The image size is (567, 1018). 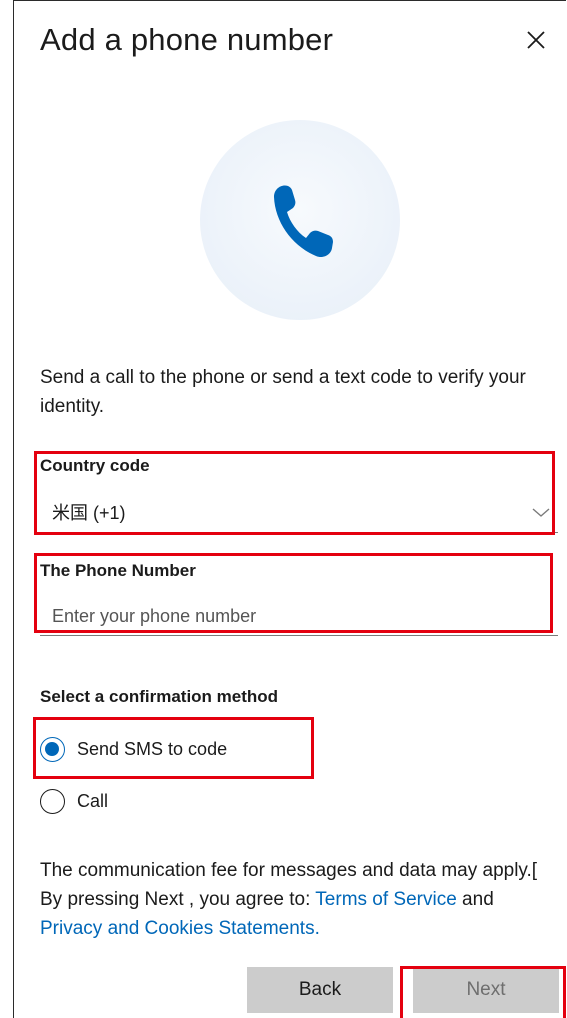 What do you see at coordinates (52, 801) in the screenshot?
I see `radio-button-call` at bounding box center [52, 801].